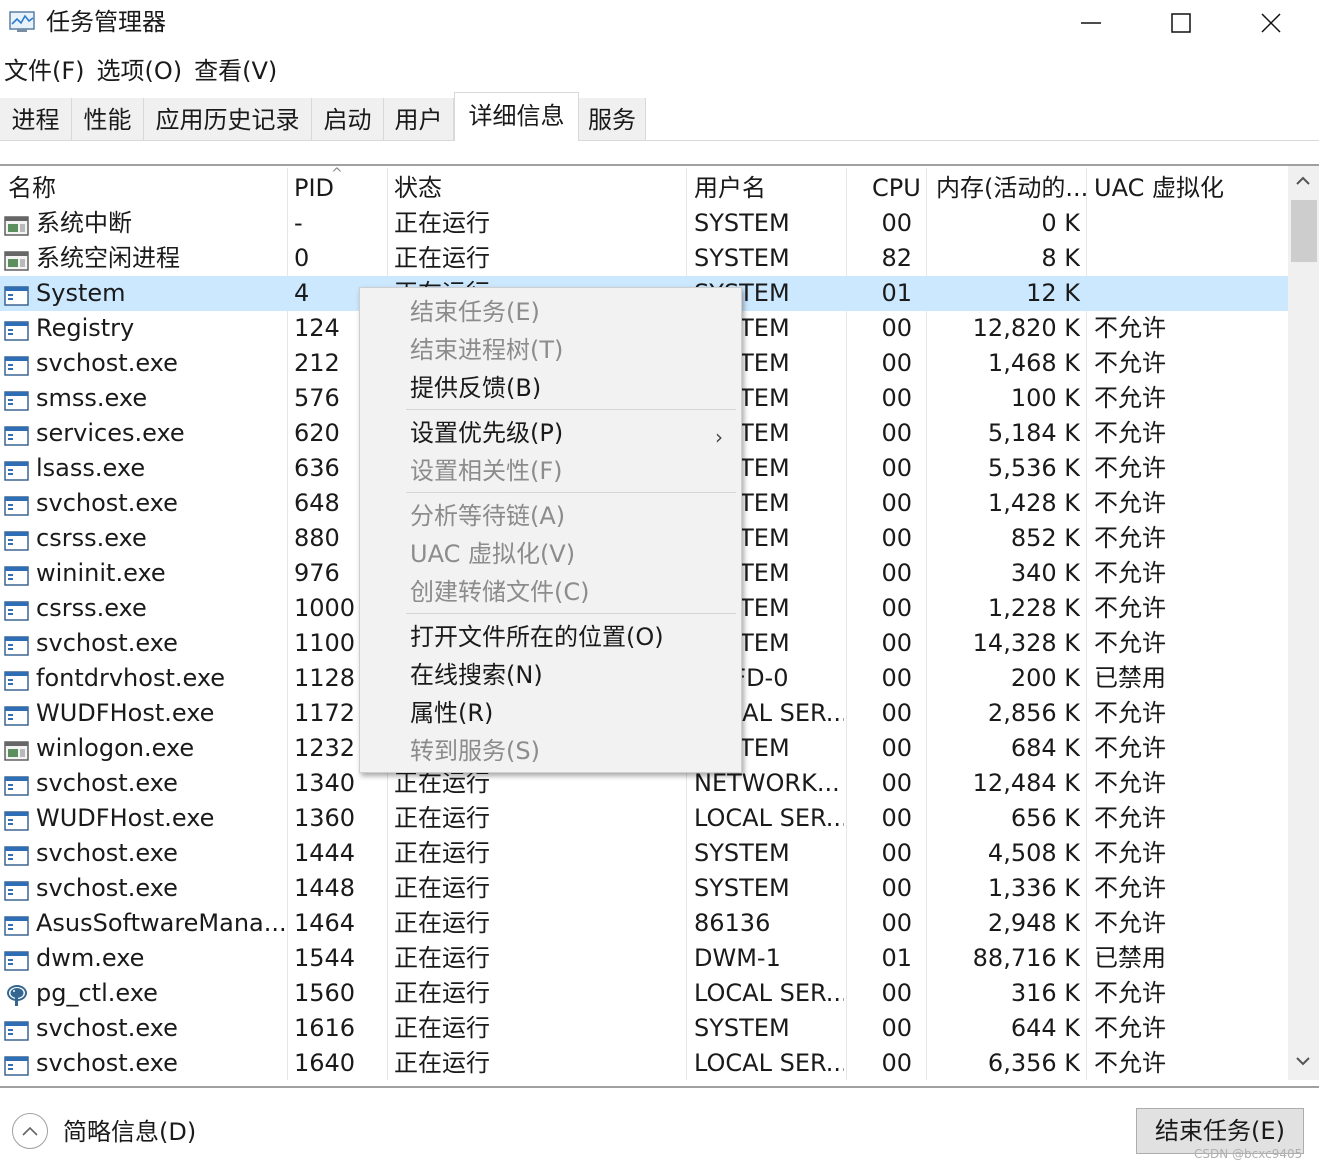 The image size is (1319, 1170). What do you see at coordinates (30, 1131) in the screenshot?
I see `fewer-details-button` at bounding box center [30, 1131].